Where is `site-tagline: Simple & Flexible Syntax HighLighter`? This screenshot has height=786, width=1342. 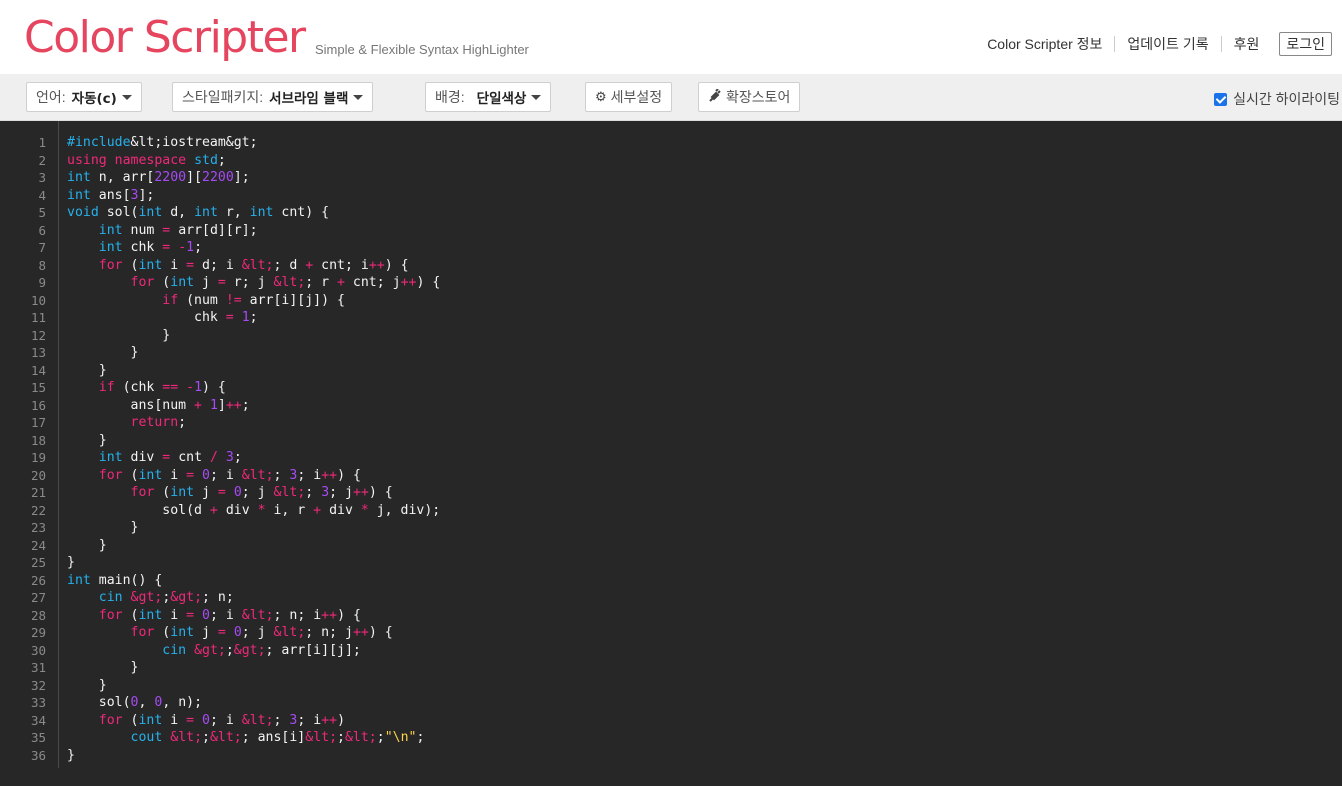
site-tagline: Simple & Flexible Syntax HighLighter is located at coordinates (422, 49).